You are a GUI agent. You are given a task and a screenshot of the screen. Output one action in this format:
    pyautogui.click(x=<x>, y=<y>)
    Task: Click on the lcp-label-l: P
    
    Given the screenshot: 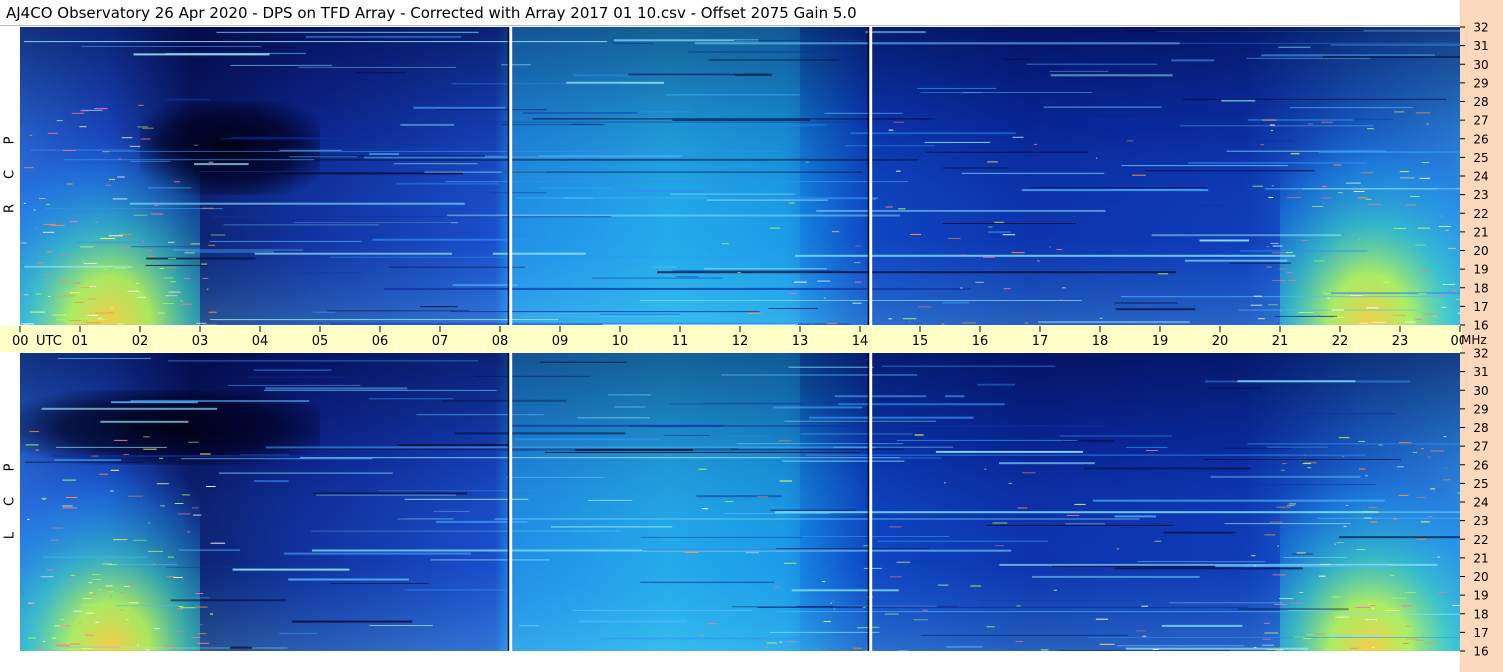 What is the action you would take?
    pyautogui.click(x=10, y=467)
    